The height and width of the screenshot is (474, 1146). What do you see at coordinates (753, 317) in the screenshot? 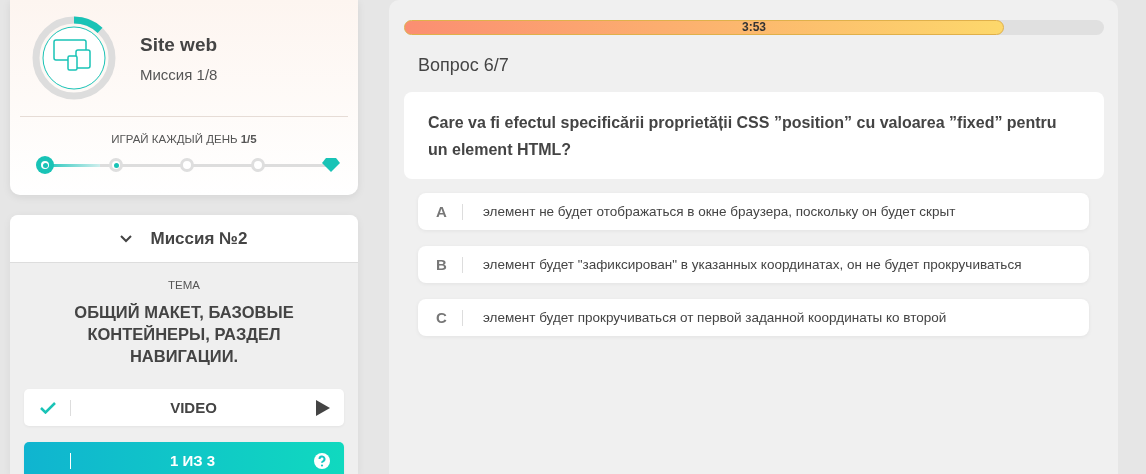
I see `answer-option: C элемент будет прокручиваться от первой заданной координаты ко второй` at bounding box center [753, 317].